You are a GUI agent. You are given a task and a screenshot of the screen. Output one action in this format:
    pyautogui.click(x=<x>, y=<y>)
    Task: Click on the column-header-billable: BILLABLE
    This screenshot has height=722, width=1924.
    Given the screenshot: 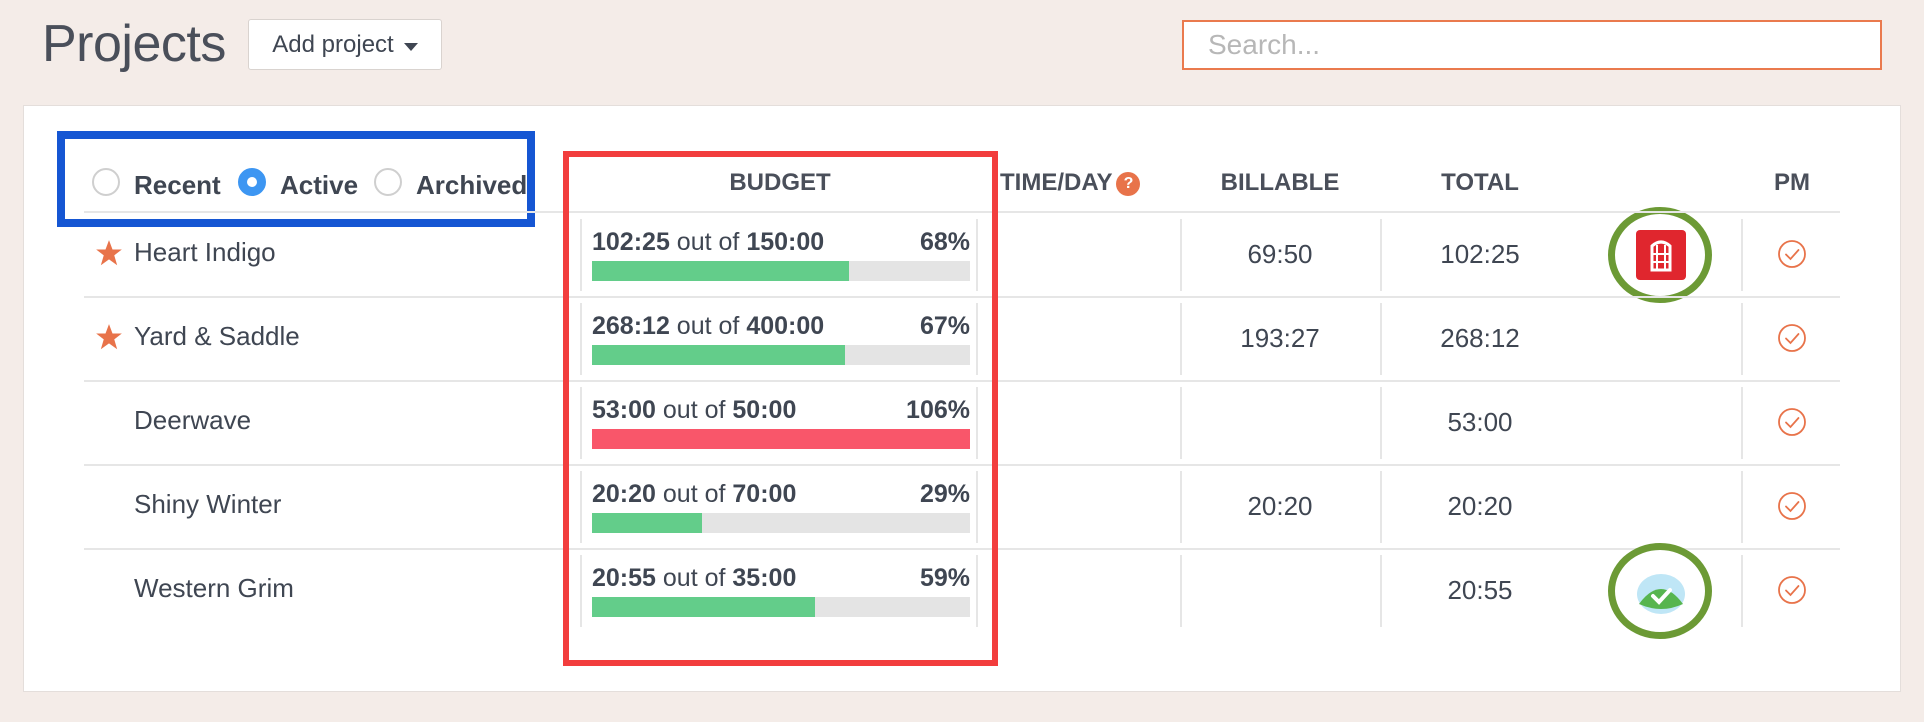 What is the action you would take?
    pyautogui.click(x=1280, y=182)
    